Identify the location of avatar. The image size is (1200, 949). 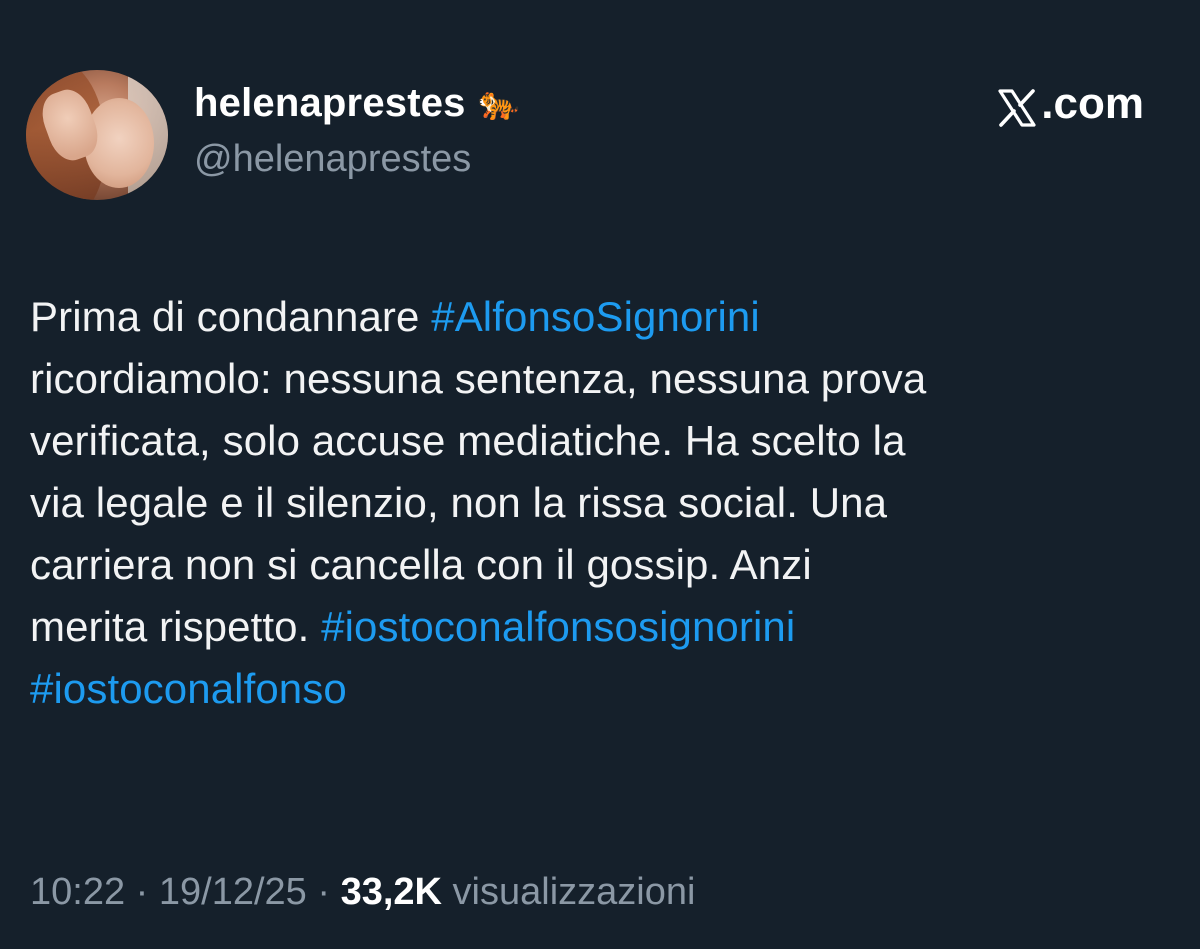
(97, 135).